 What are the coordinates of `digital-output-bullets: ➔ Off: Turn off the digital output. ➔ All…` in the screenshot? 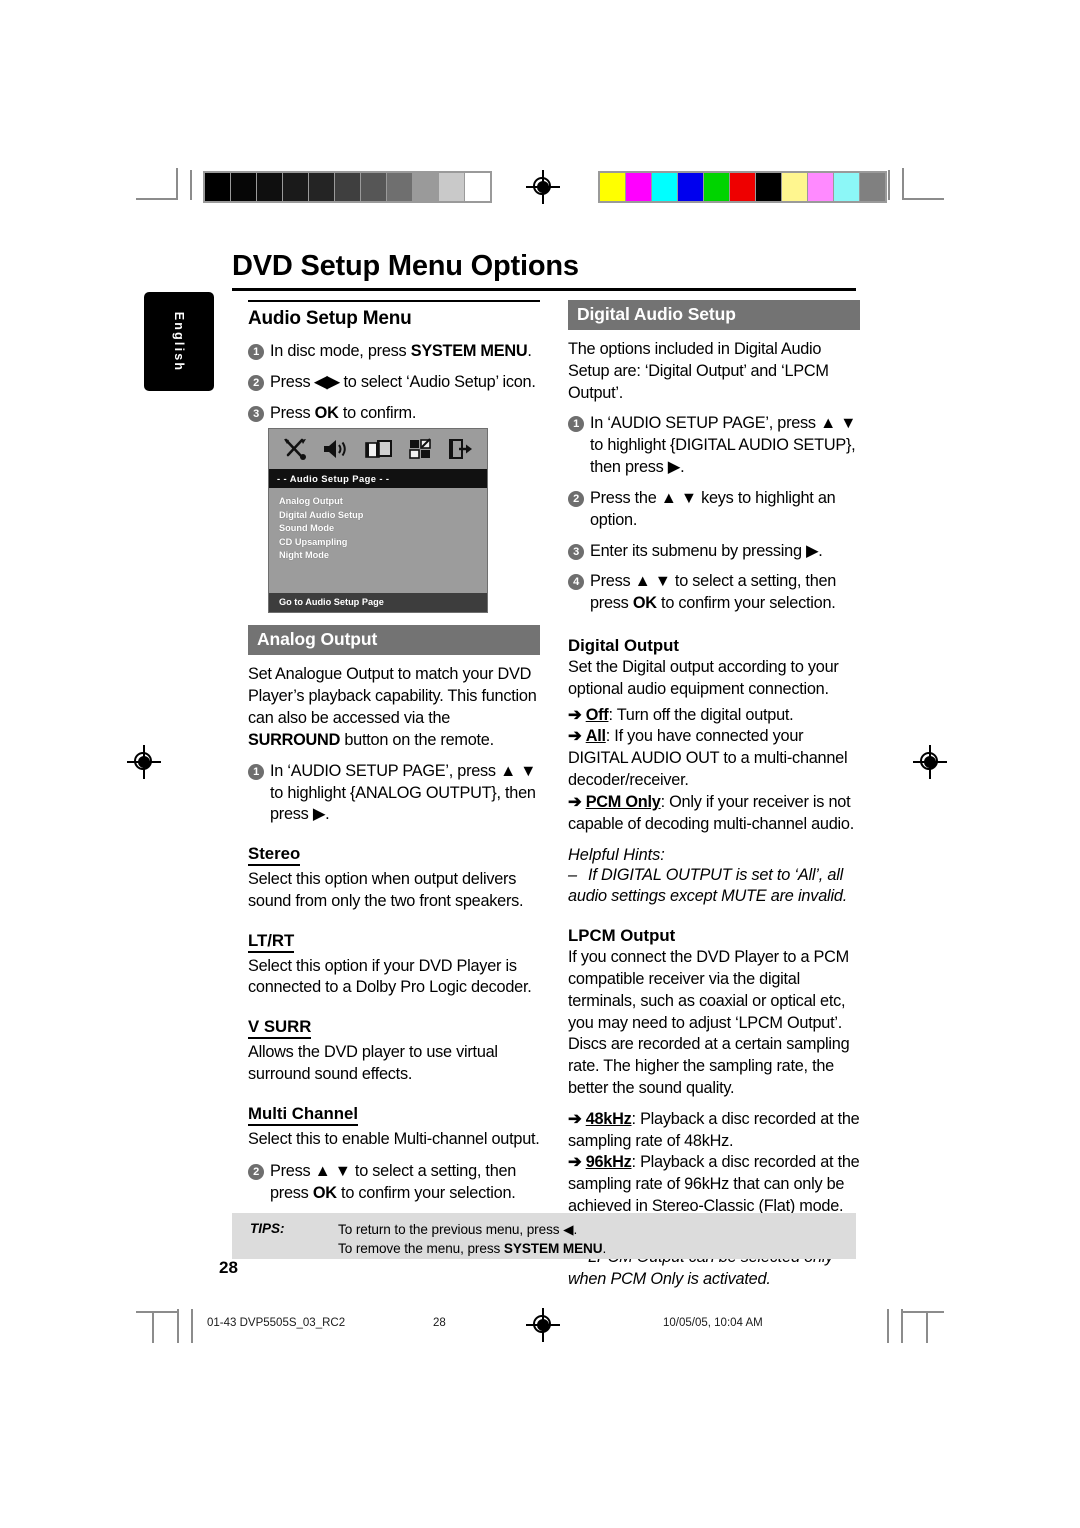 It's located at (711, 769).